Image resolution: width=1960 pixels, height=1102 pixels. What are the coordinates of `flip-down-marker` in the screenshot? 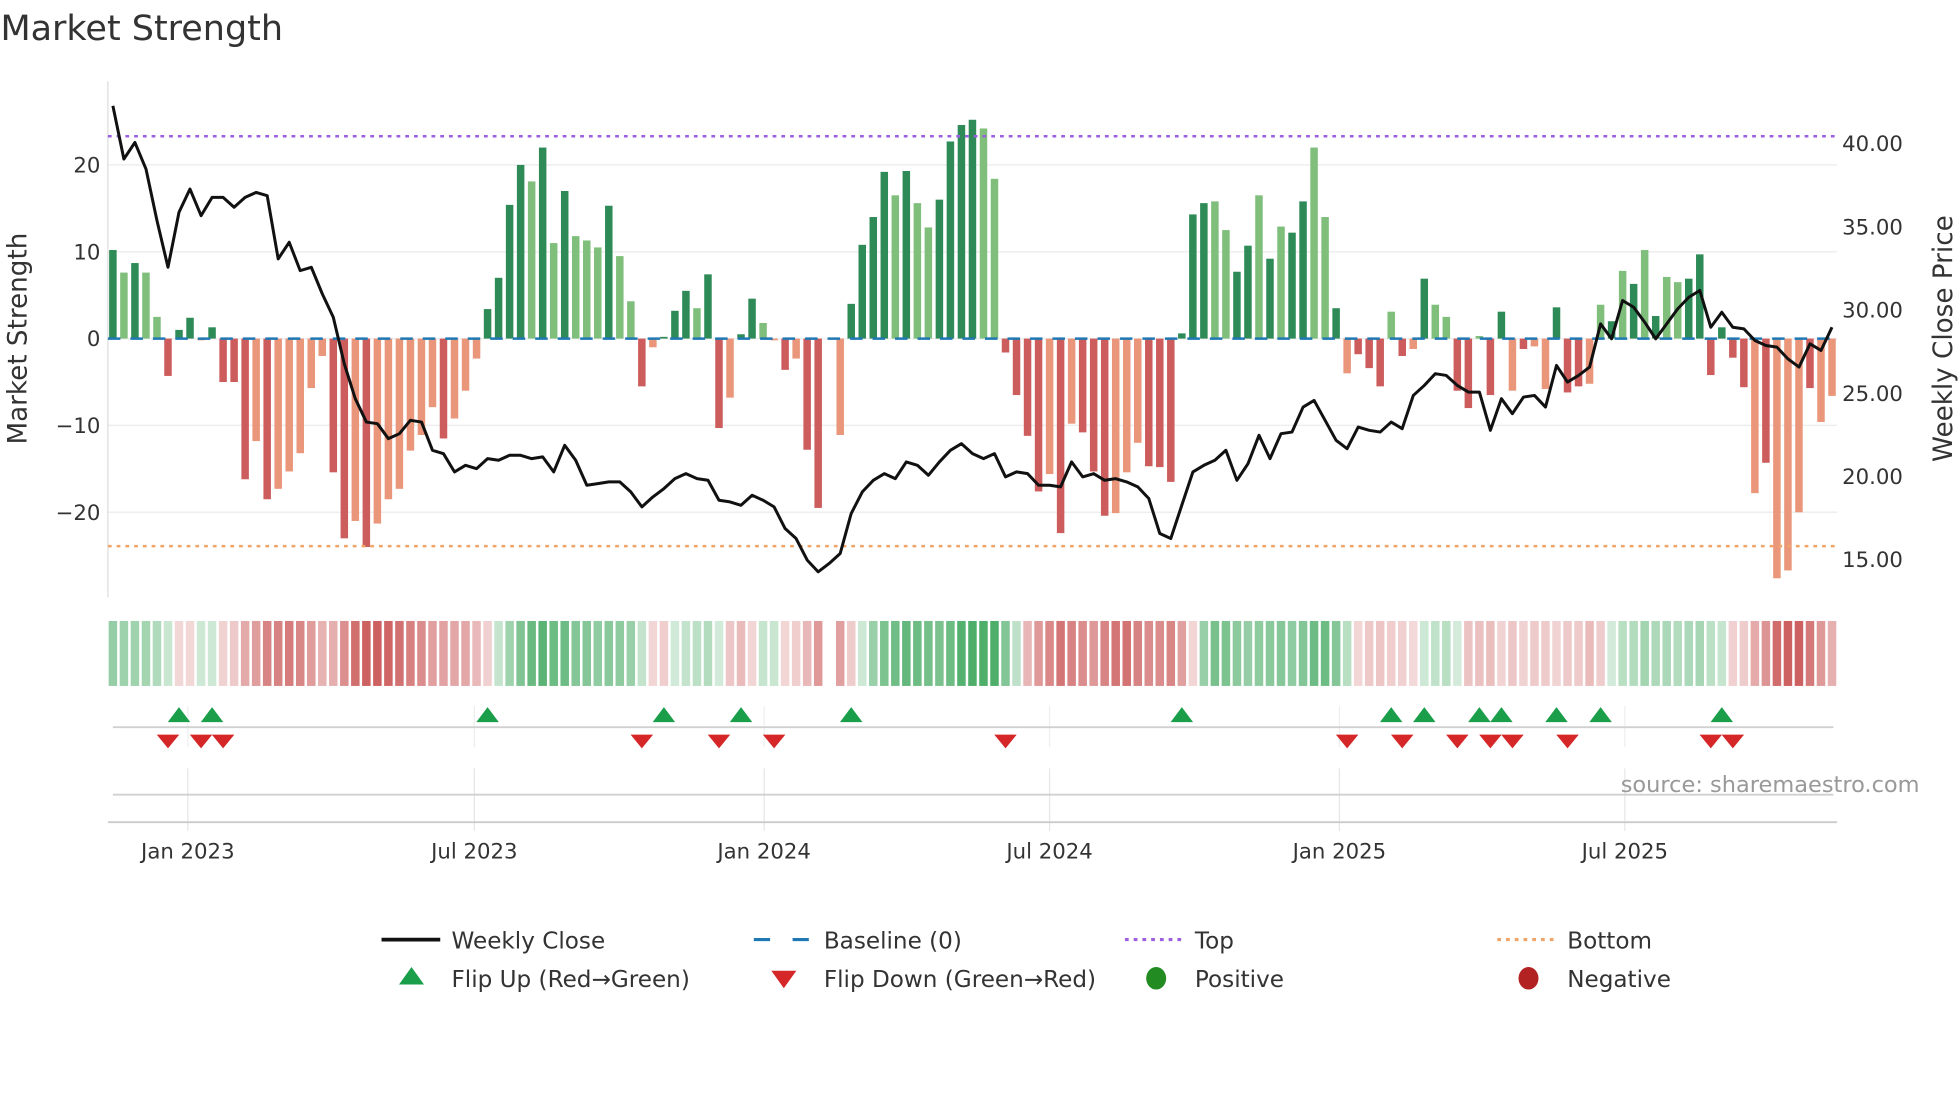 It's located at (642, 741).